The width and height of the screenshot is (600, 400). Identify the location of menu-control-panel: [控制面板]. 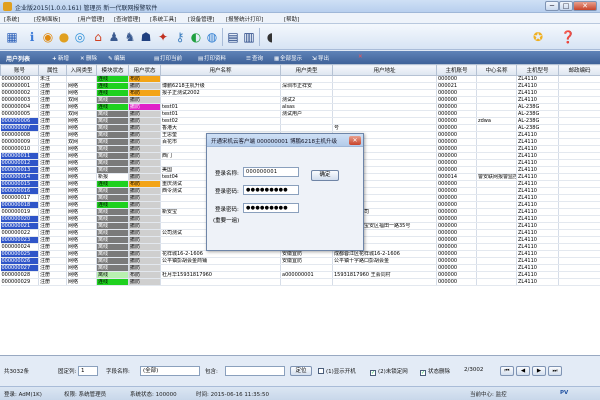
(47, 19).